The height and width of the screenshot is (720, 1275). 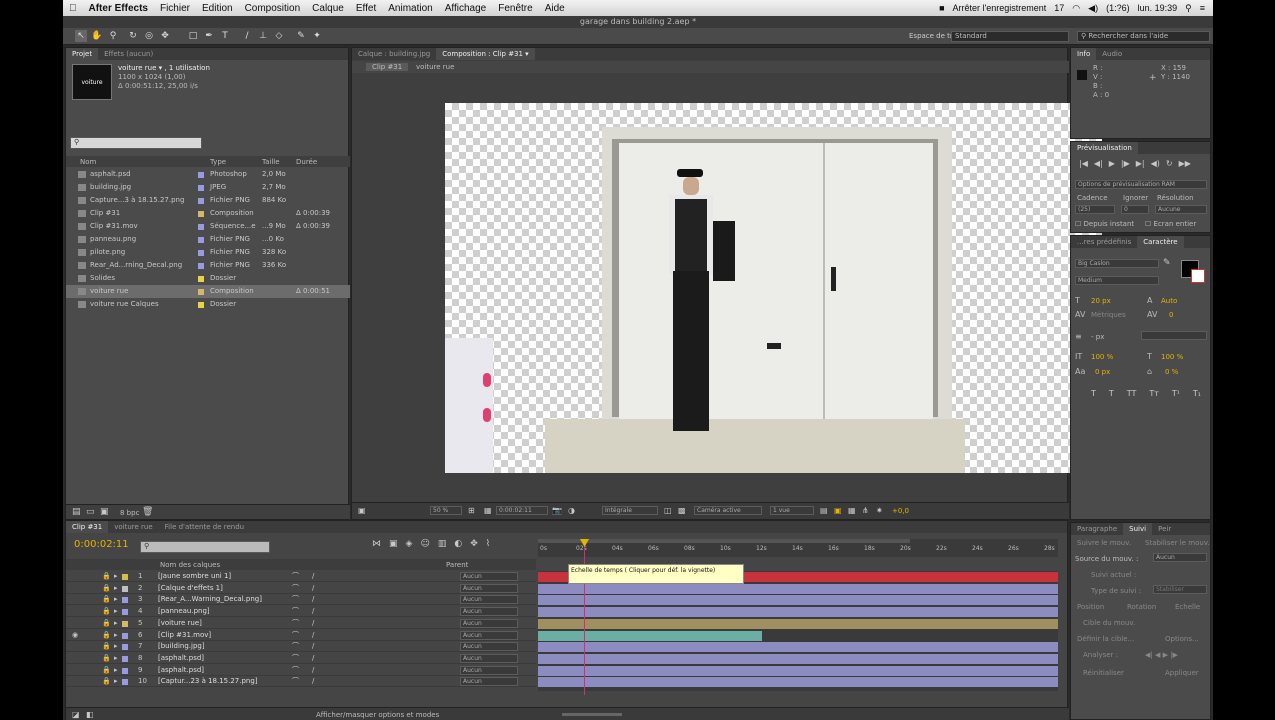 I want to click on reset-button: Réinitialiser, so click(x=1103, y=673).